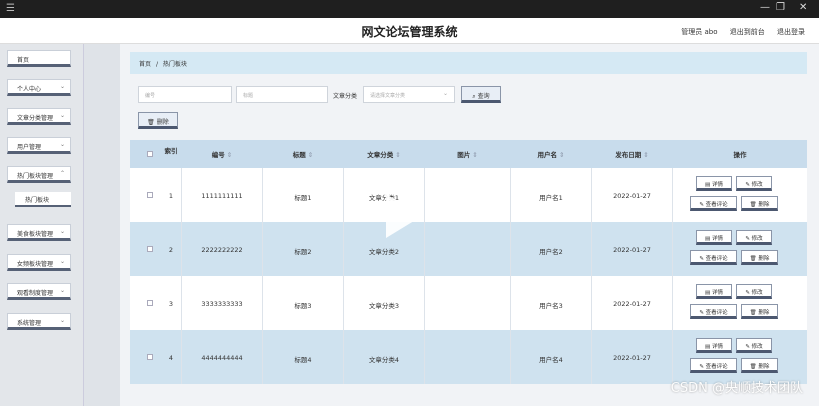 The height and width of the screenshot is (406, 819). What do you see at coordinates (151, 122) in the screenshot?
I see `trash-icon: 🗑` at bounding box center [151, 122].